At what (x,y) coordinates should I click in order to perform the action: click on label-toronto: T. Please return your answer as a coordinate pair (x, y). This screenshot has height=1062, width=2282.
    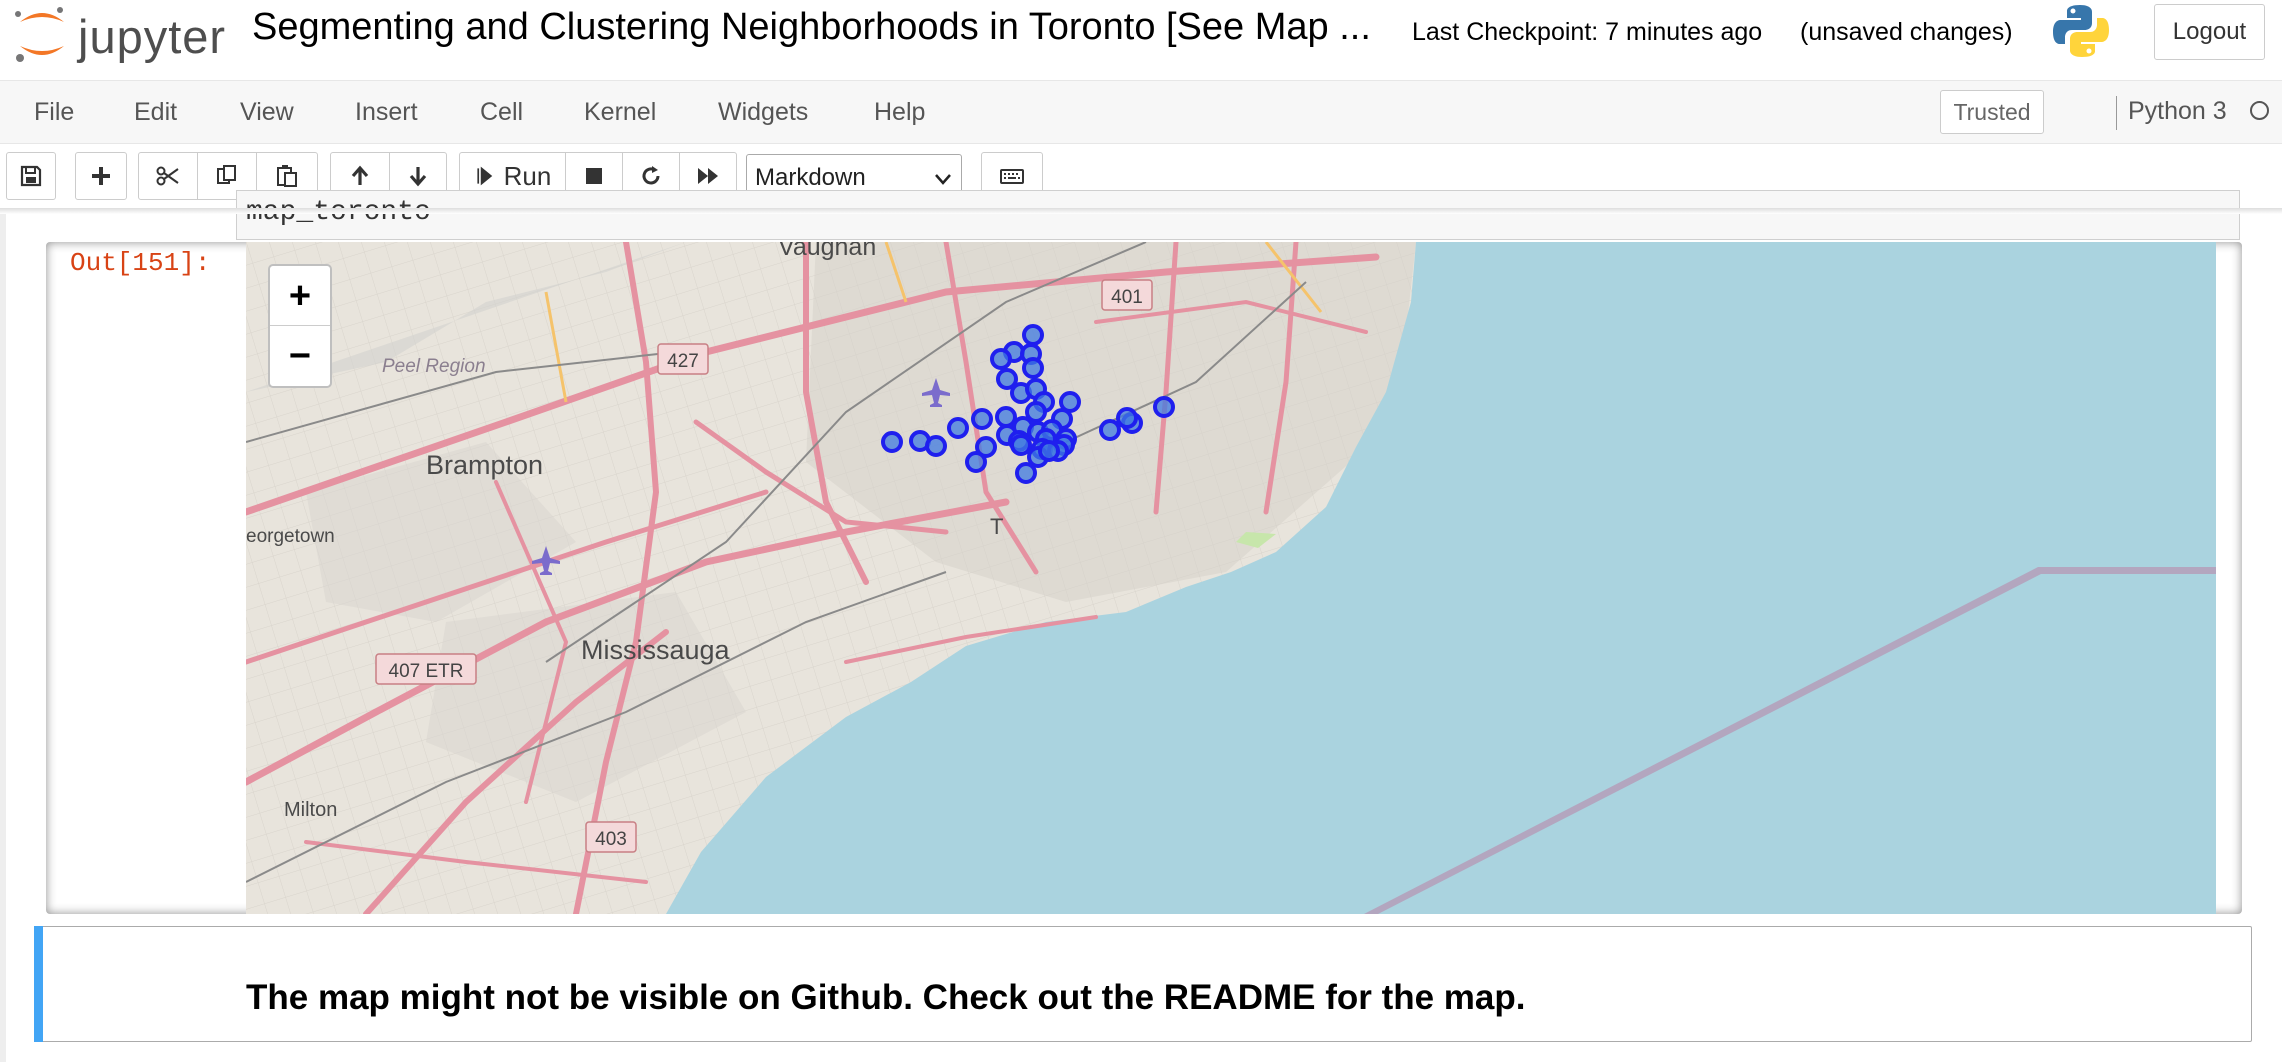
    Looking at the image, I should click on (996, 526).